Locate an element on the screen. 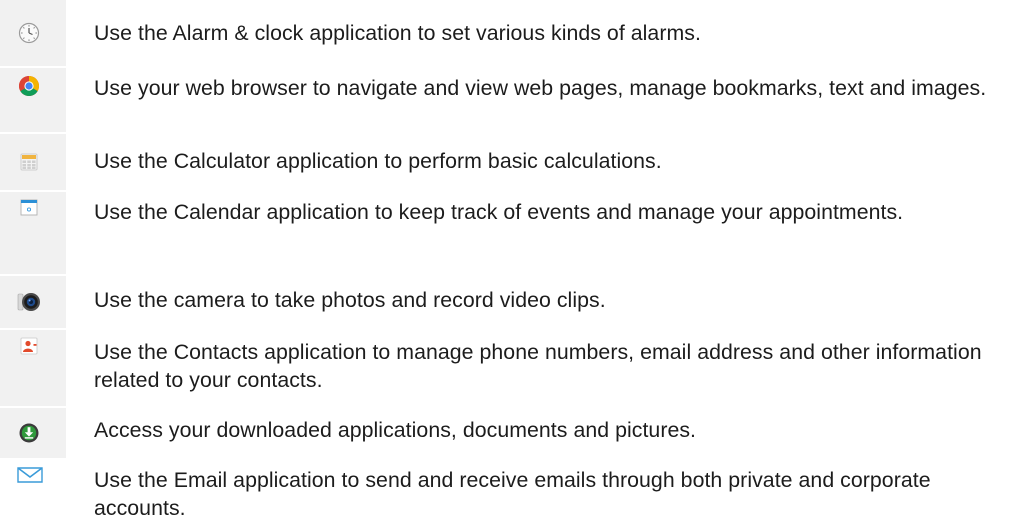  downloads-icon is located at coordinates (29, 433).